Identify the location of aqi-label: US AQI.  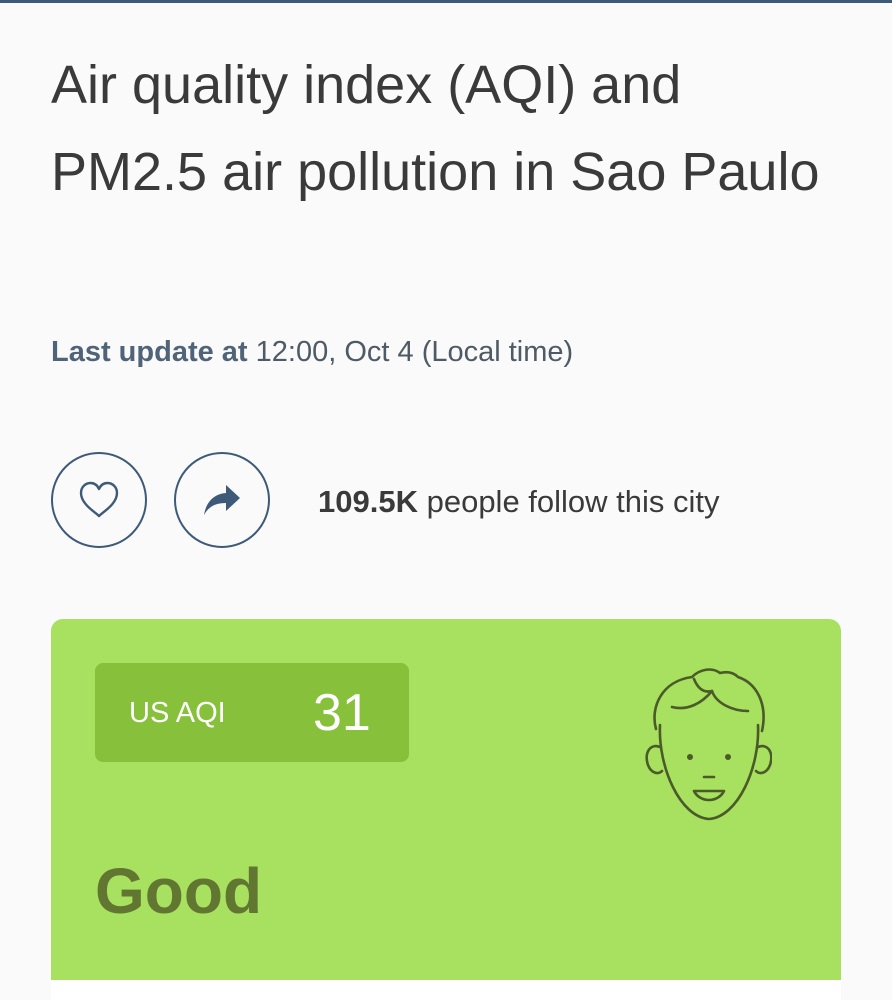
(177, 713).